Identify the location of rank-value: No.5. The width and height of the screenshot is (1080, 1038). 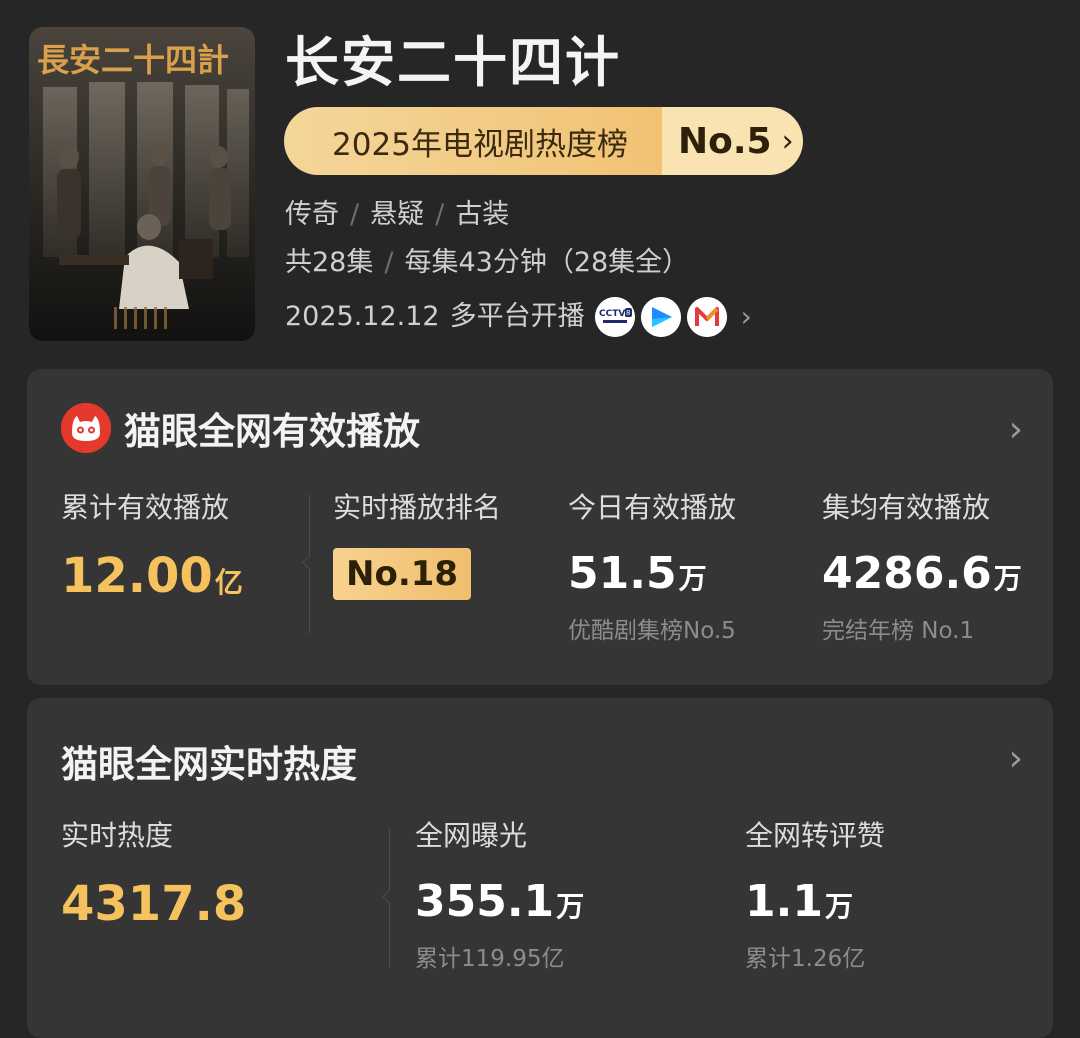
(725, 141).